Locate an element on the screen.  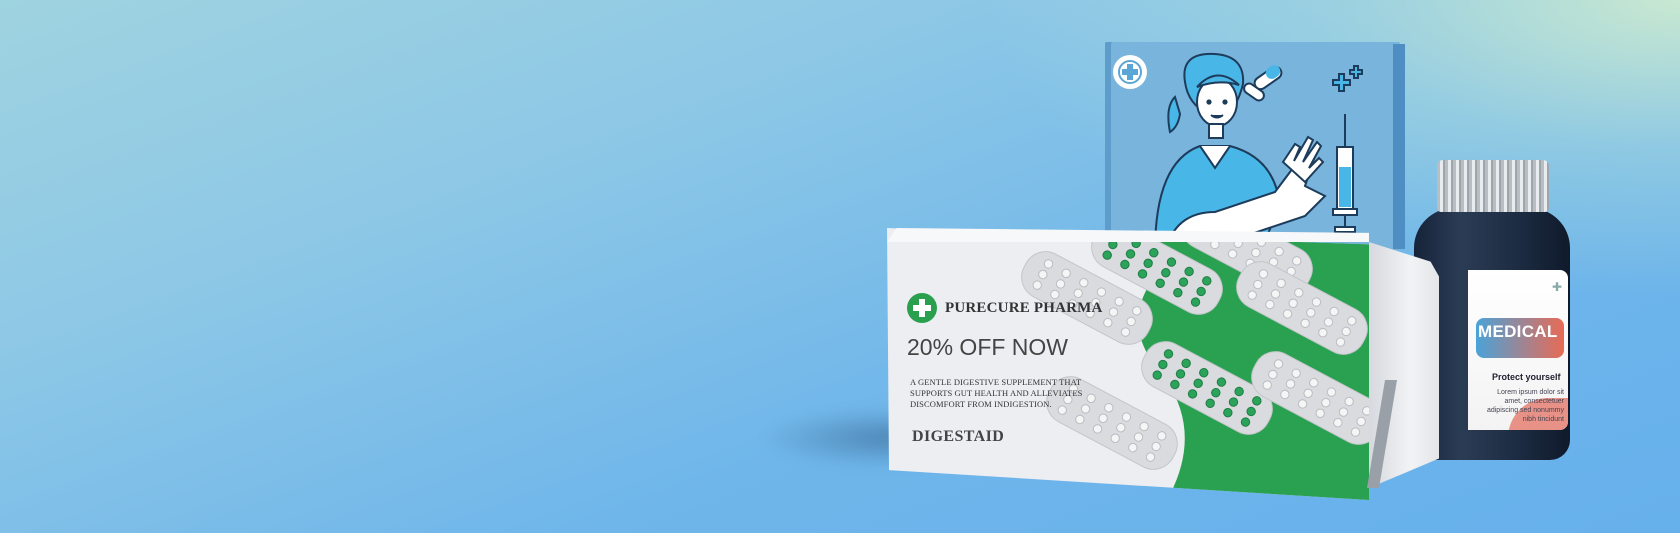
product-box is located at coordinates (1128, 364).